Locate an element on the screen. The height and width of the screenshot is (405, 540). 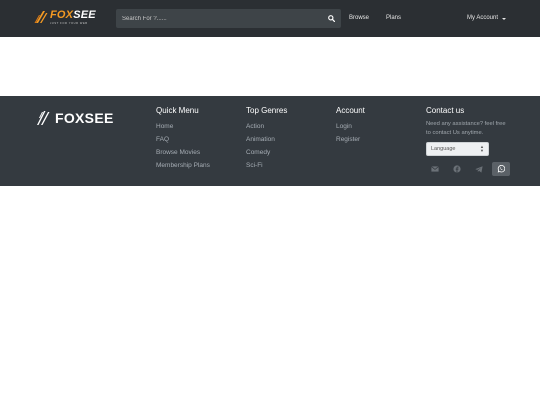
nav-browse-link: Browse is located at coordinates (359, 18).